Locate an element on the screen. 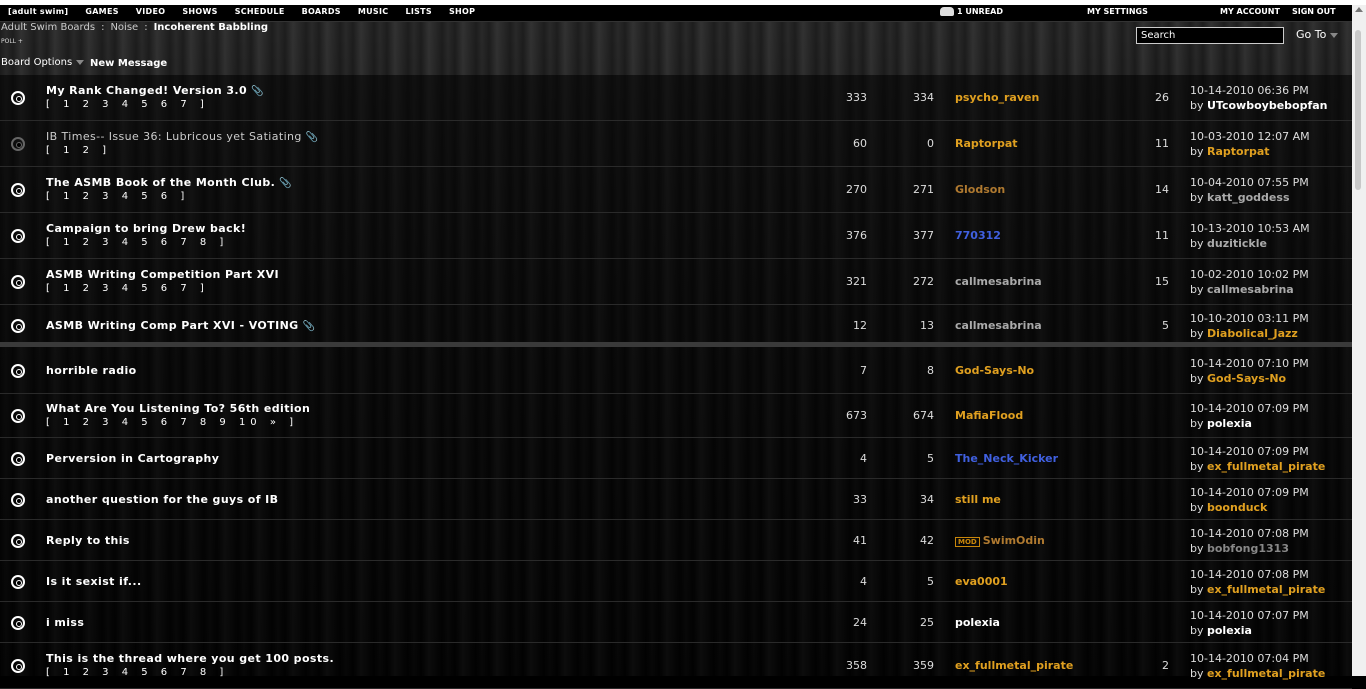  thread-author: still me is located at coordinates (978, 499).